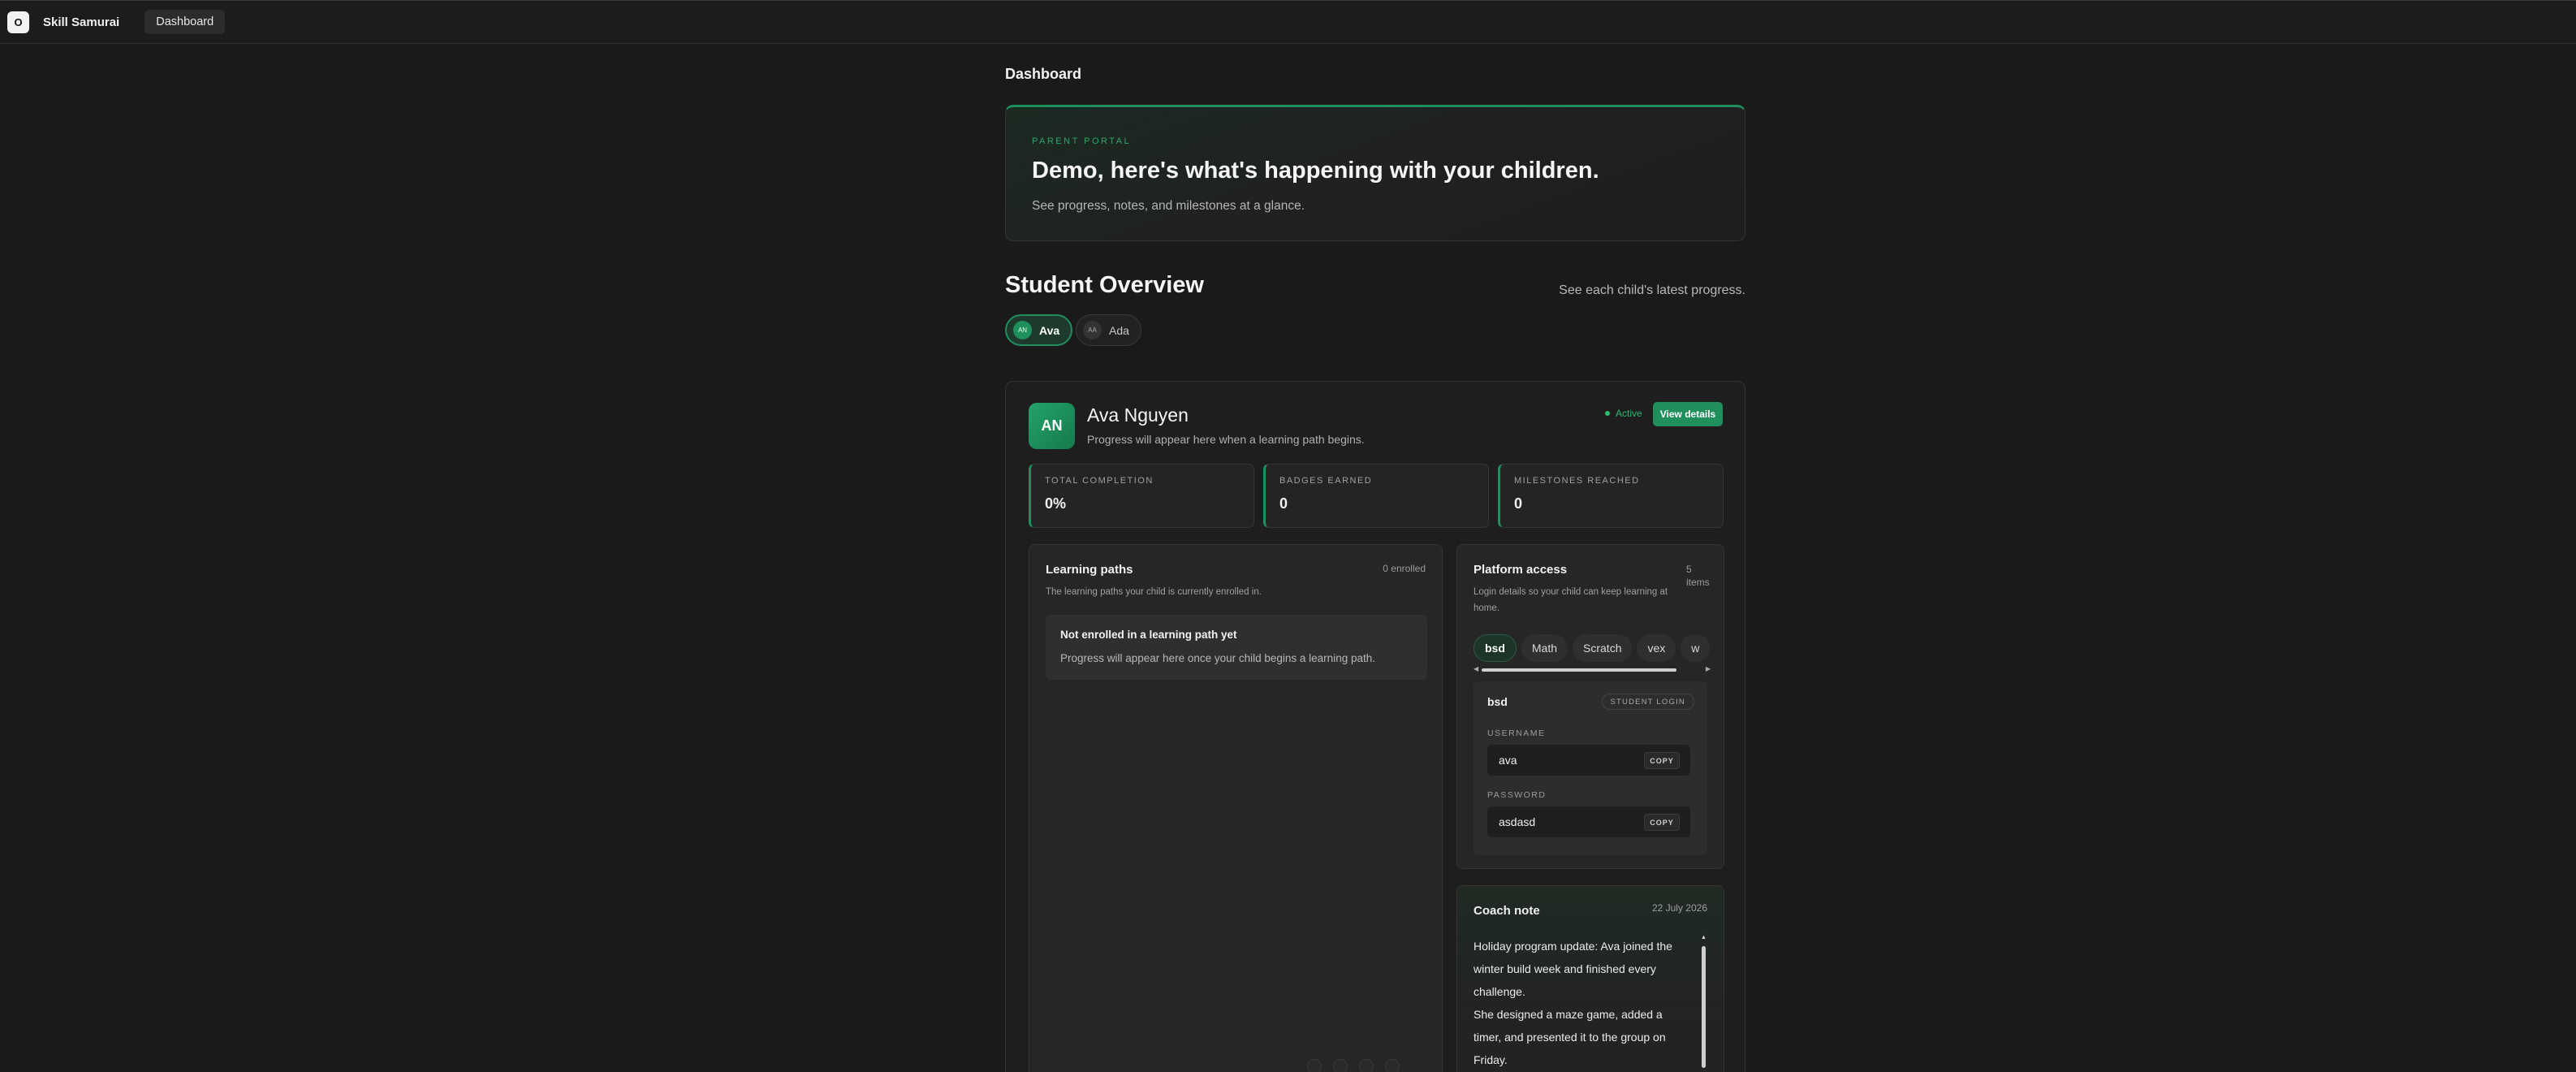  What do you see at coordinates (1656, 648) in the screenshot?
I see `platform-tab-vex: vex` at bounding box center [1656, 648].